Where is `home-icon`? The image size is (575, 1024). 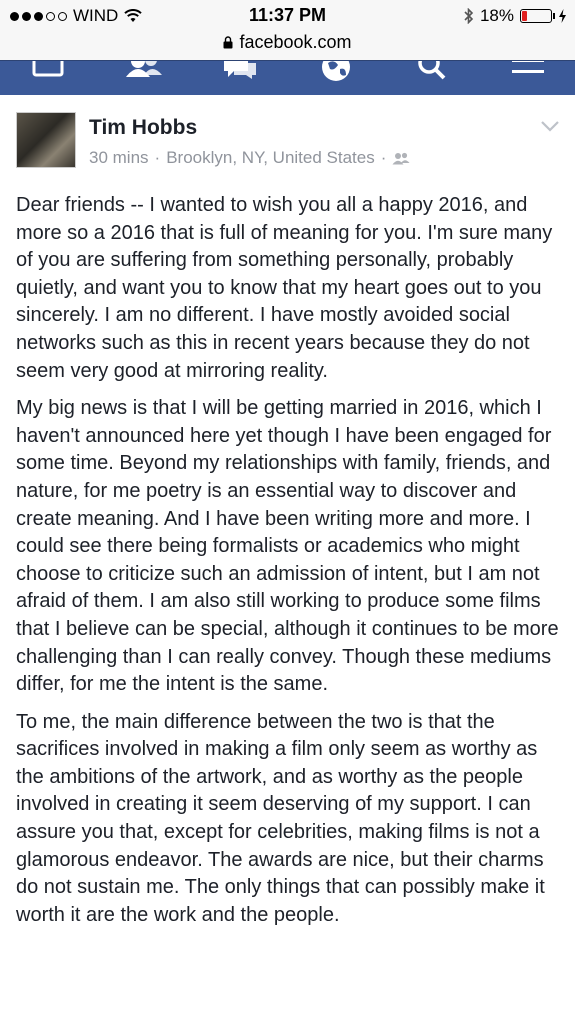 home-icon is located at coordinates (48, 70).